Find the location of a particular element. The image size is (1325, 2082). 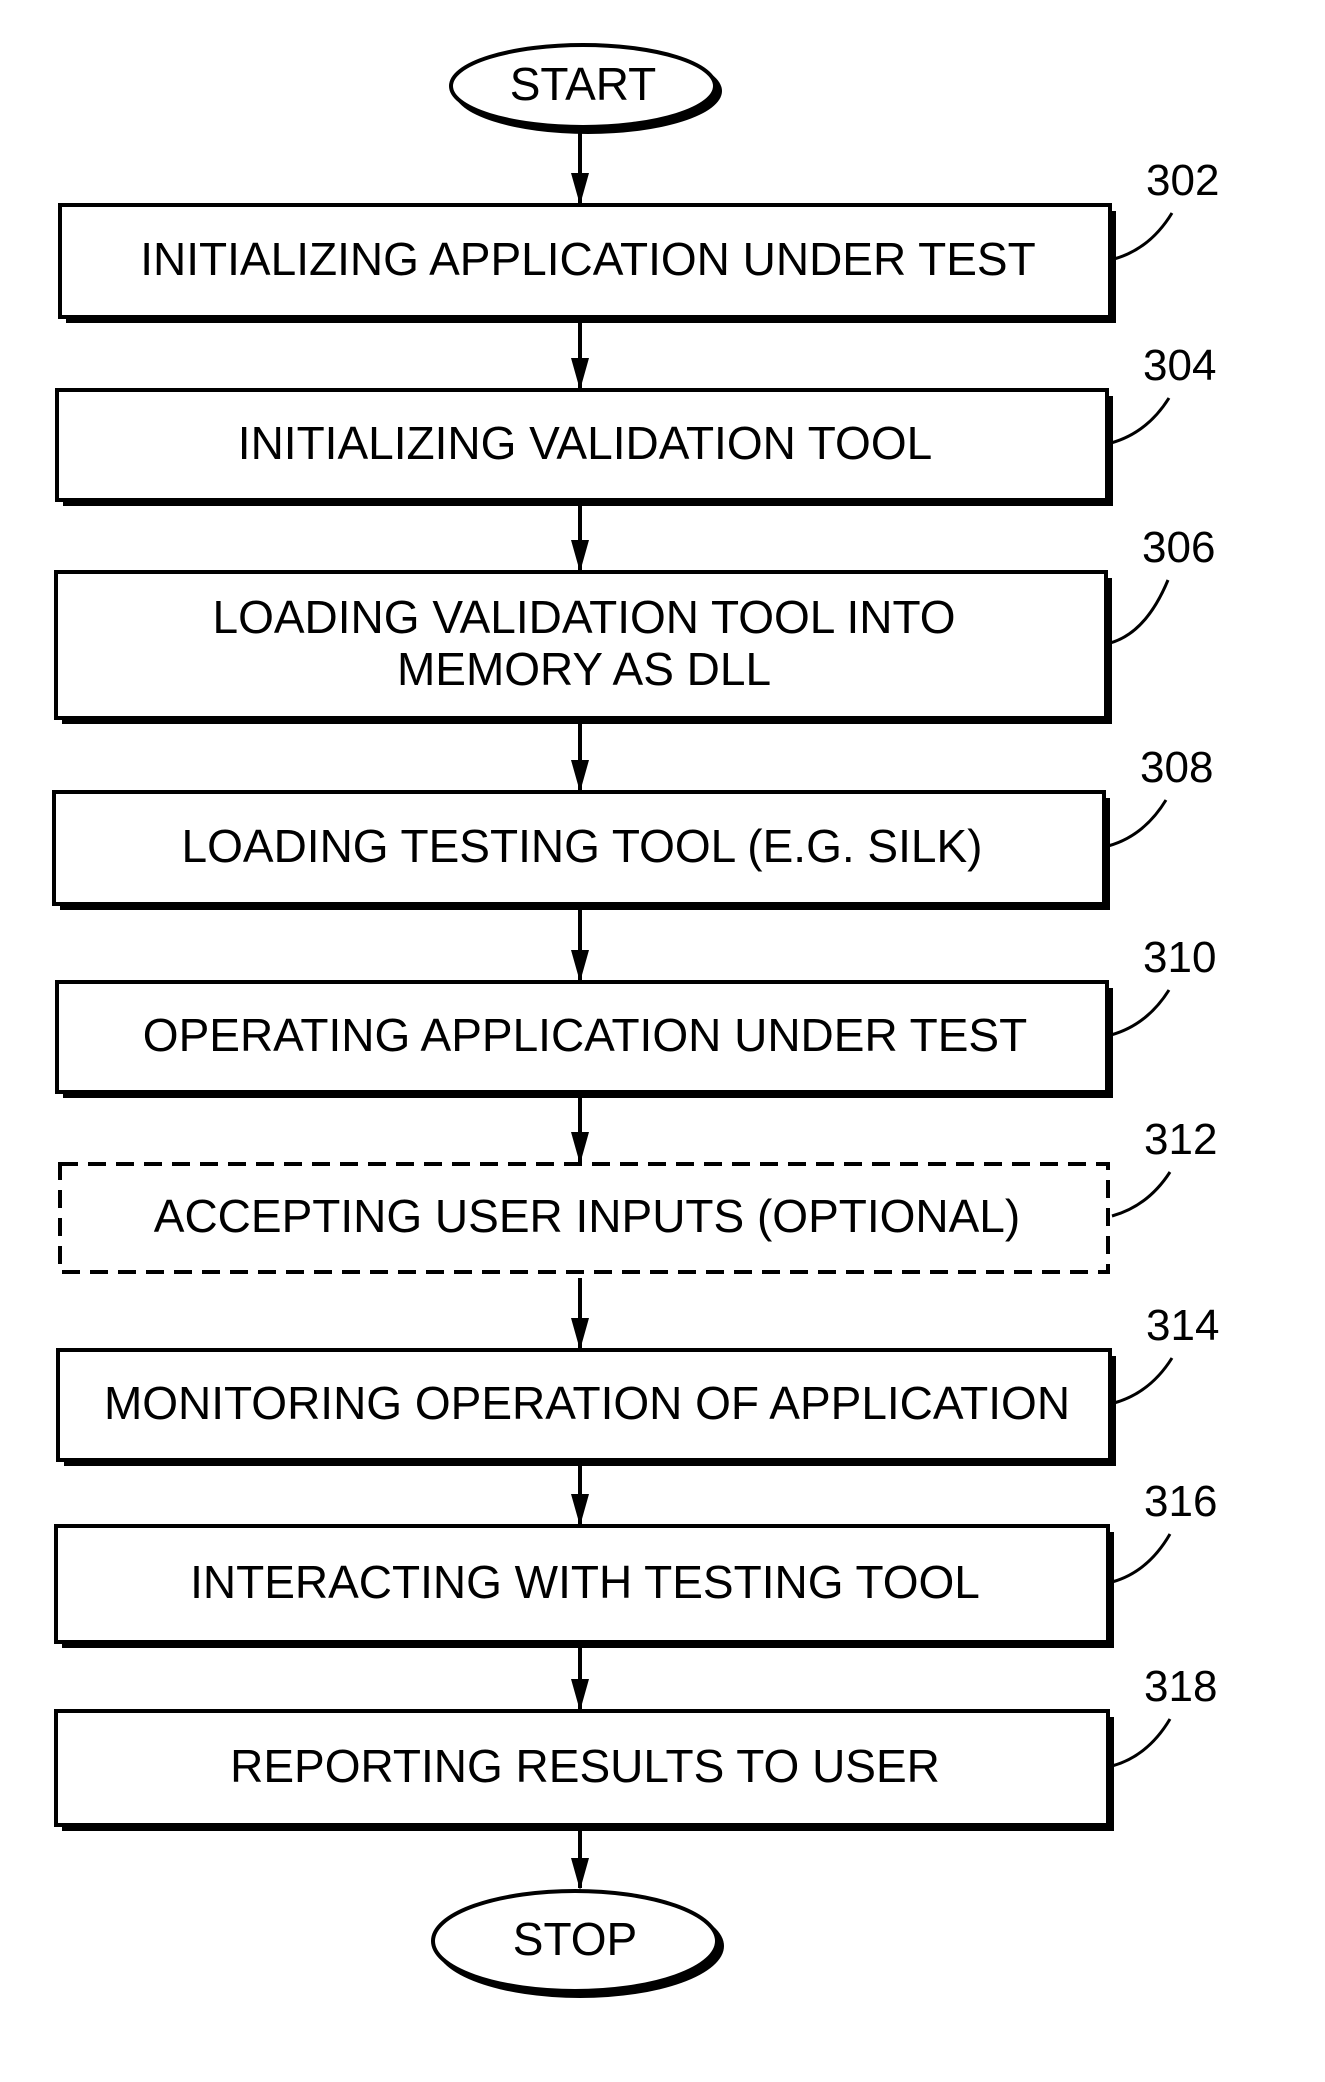

step-302: INITIALIZING APPLICATION UNDER TEST 302 is located at coordinates (638, 239).